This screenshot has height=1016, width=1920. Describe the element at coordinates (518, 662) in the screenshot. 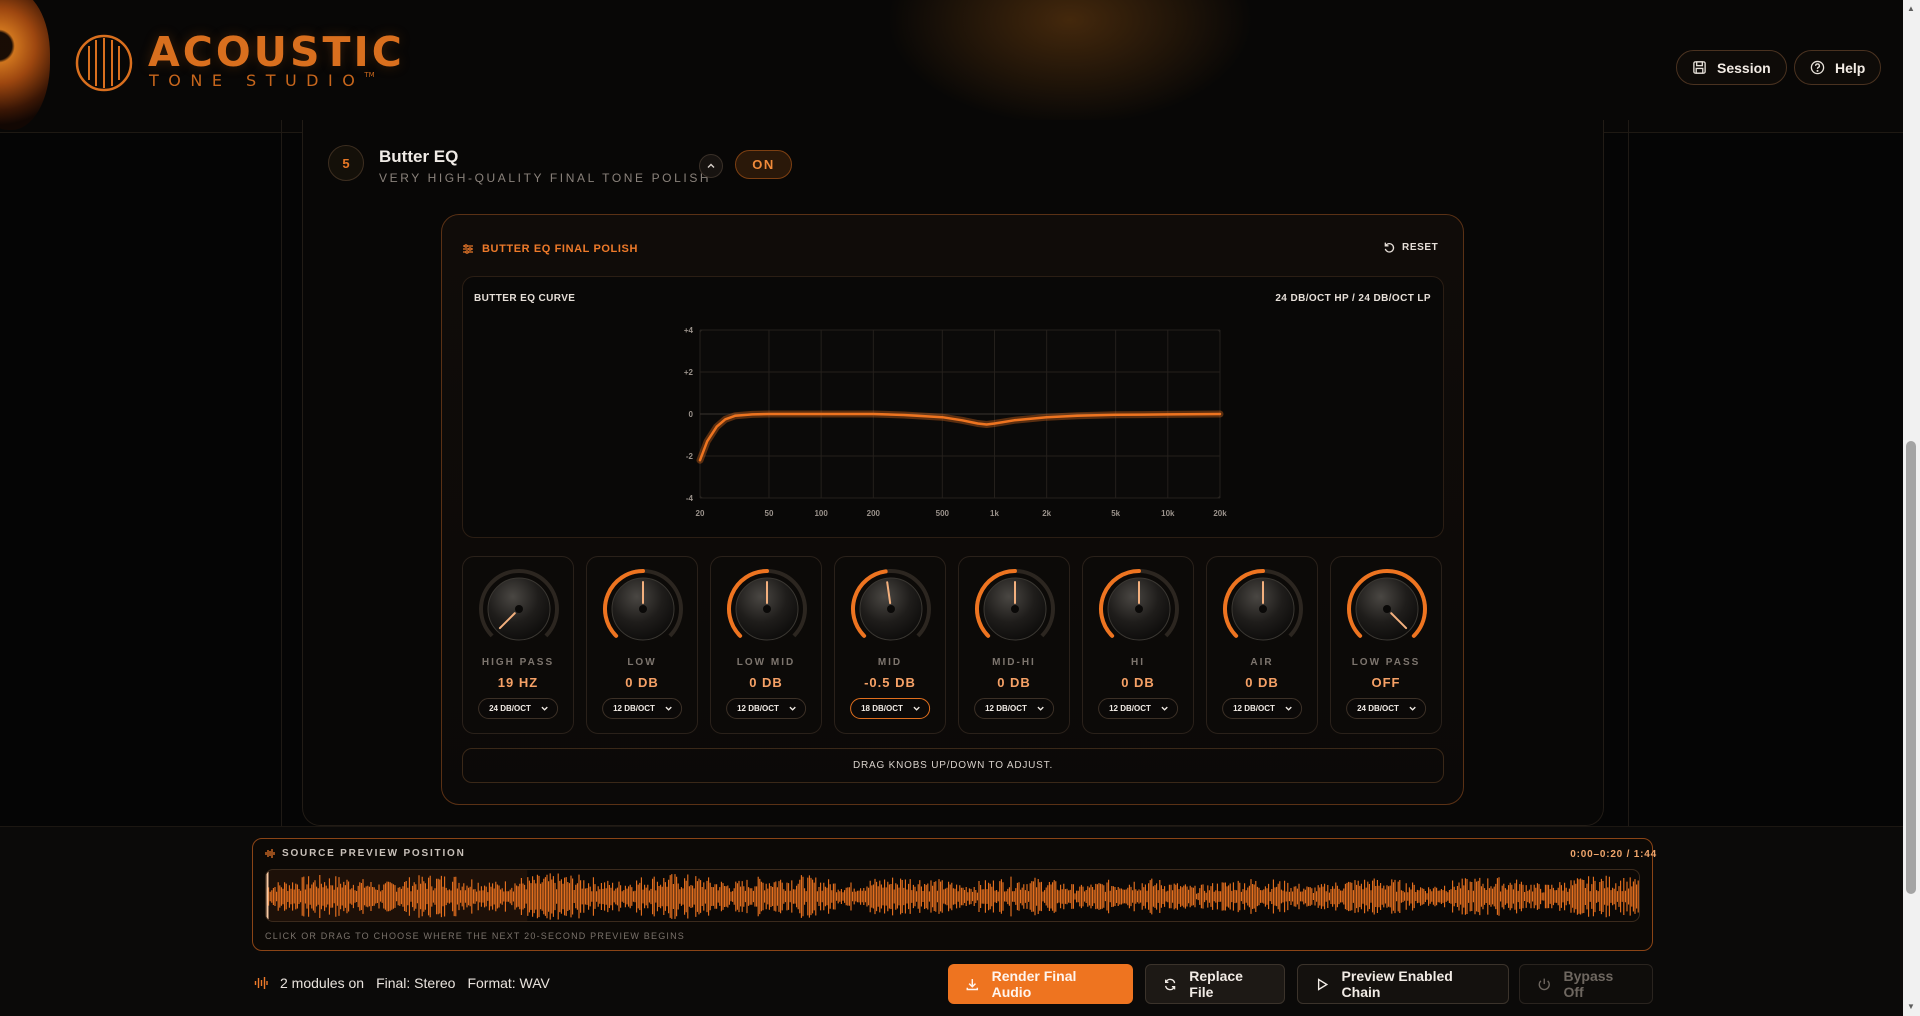

I see `knob-label: HIGH PASS` at that location.